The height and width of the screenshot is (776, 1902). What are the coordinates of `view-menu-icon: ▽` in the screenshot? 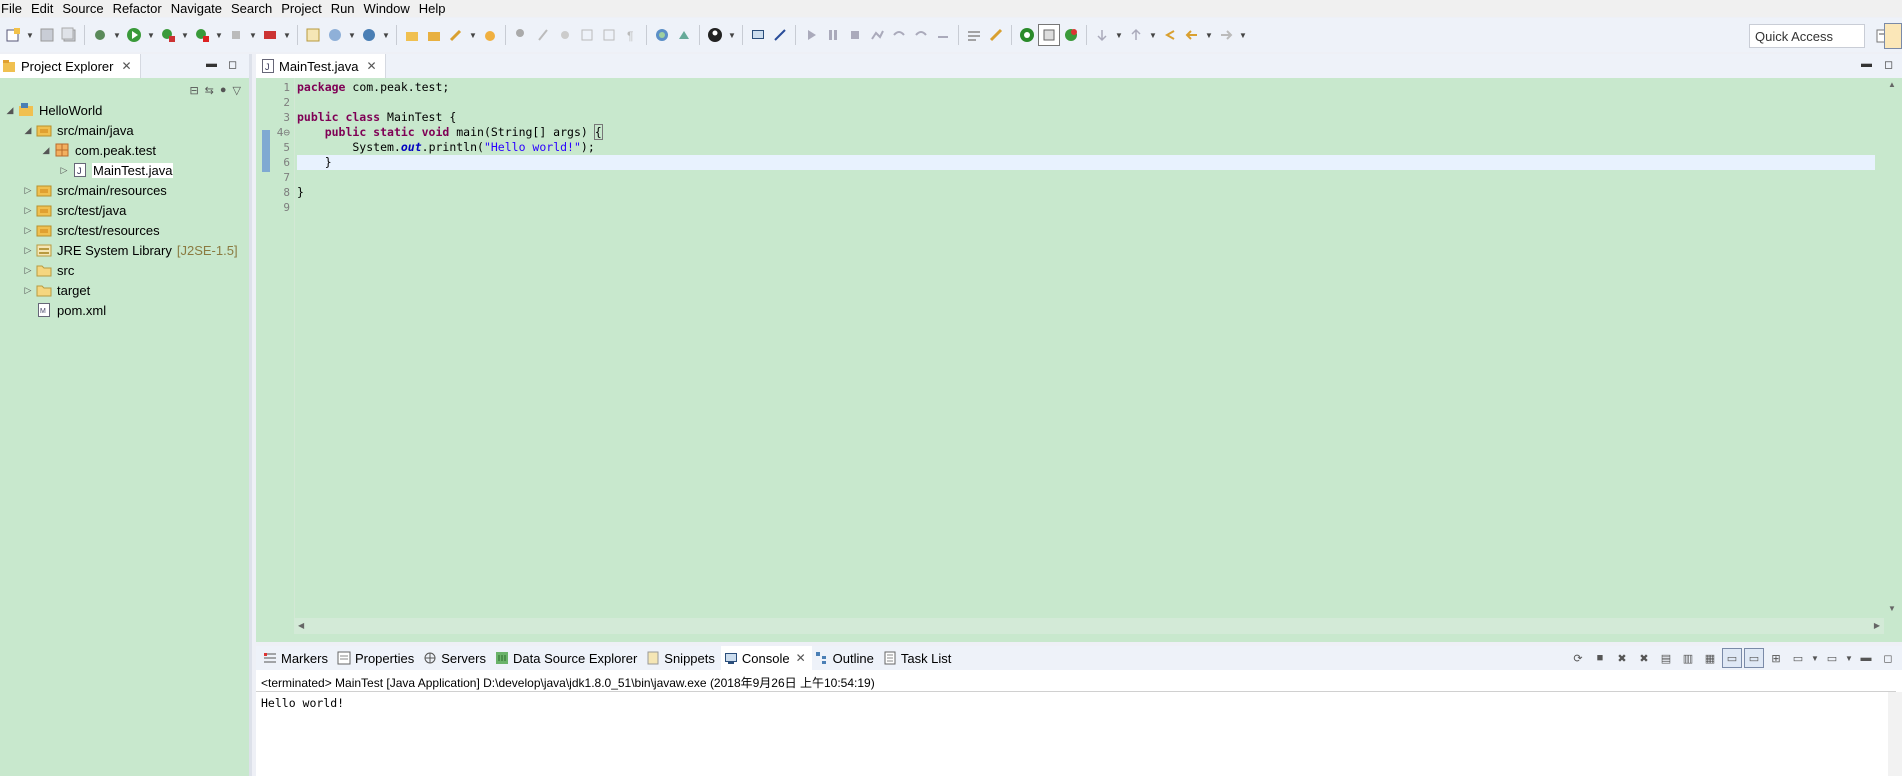 It's located at (237, 90).